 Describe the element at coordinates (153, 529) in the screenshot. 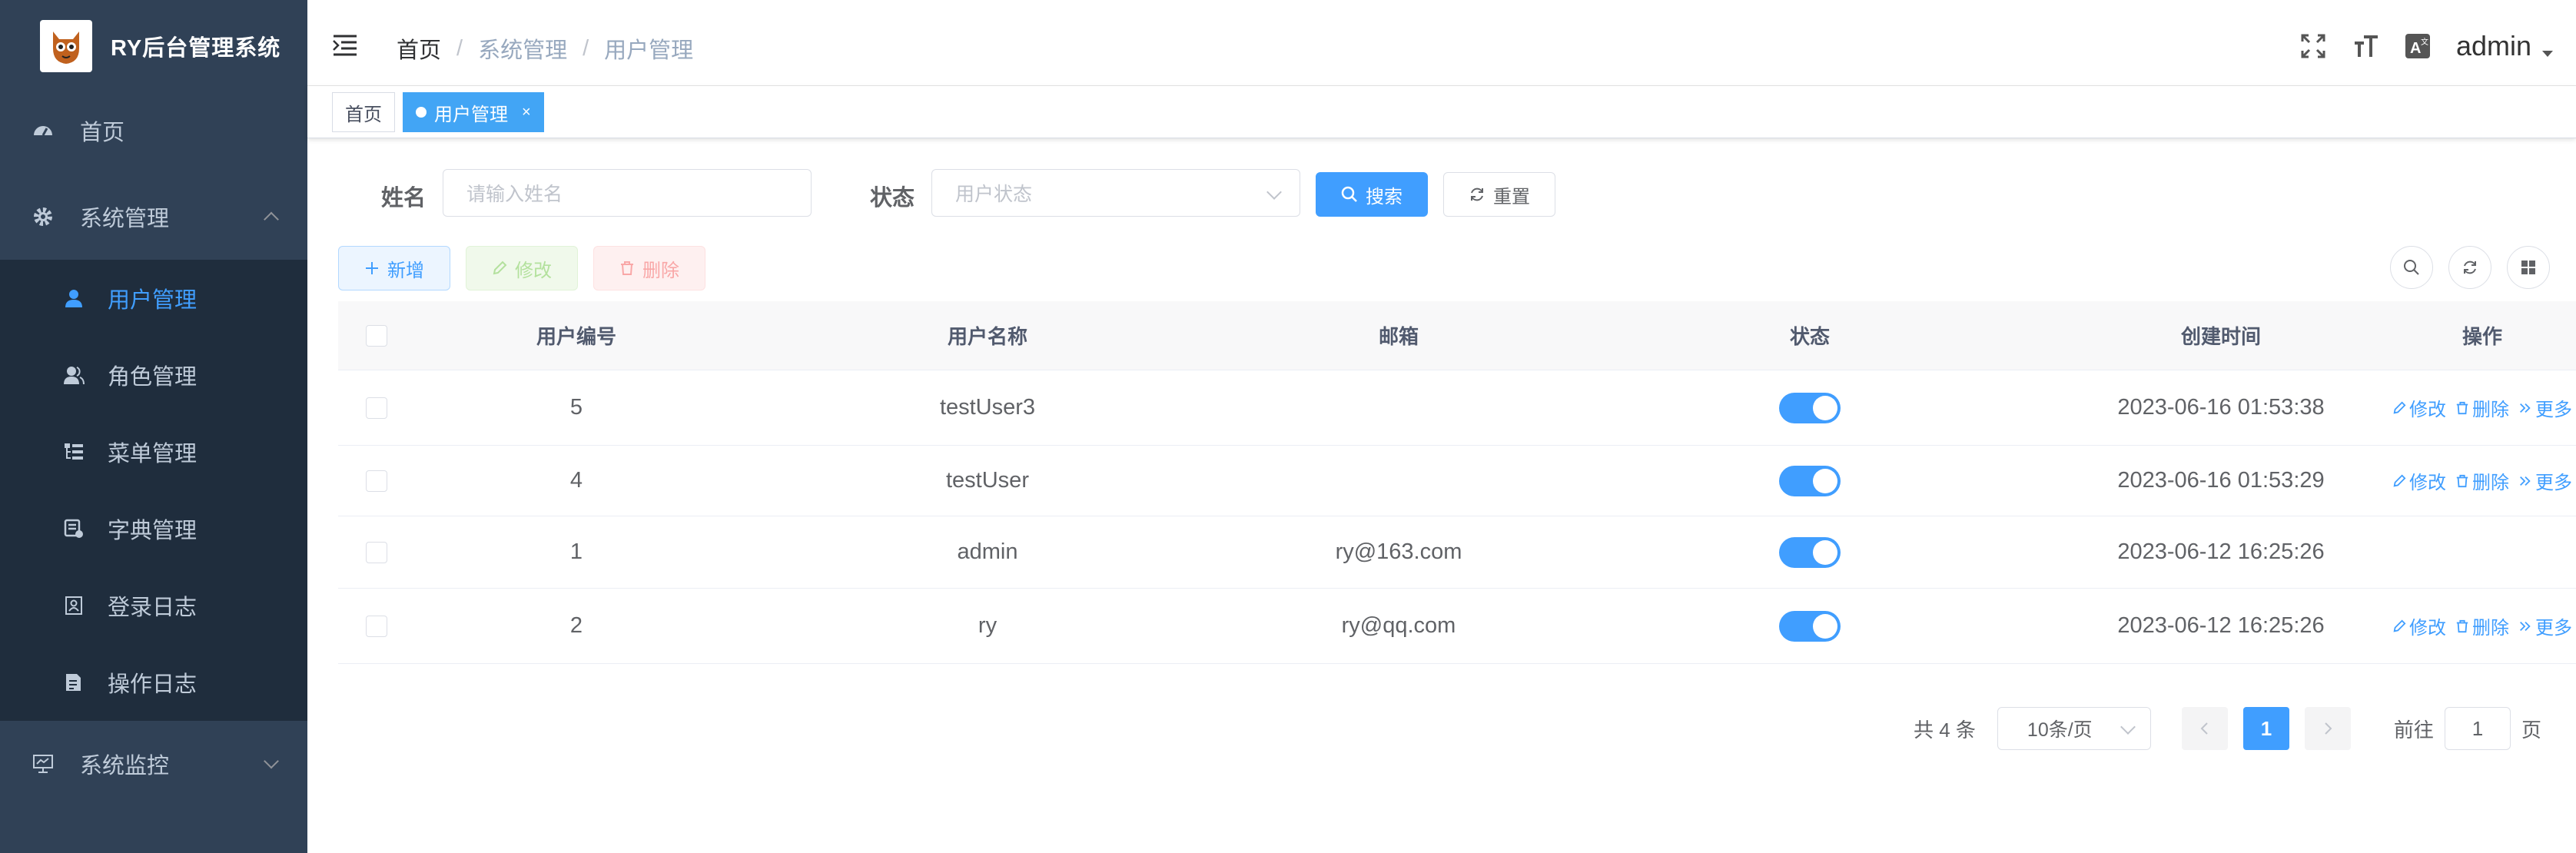

I see `sidebar-item-dict-management: 字典管理` at that location.